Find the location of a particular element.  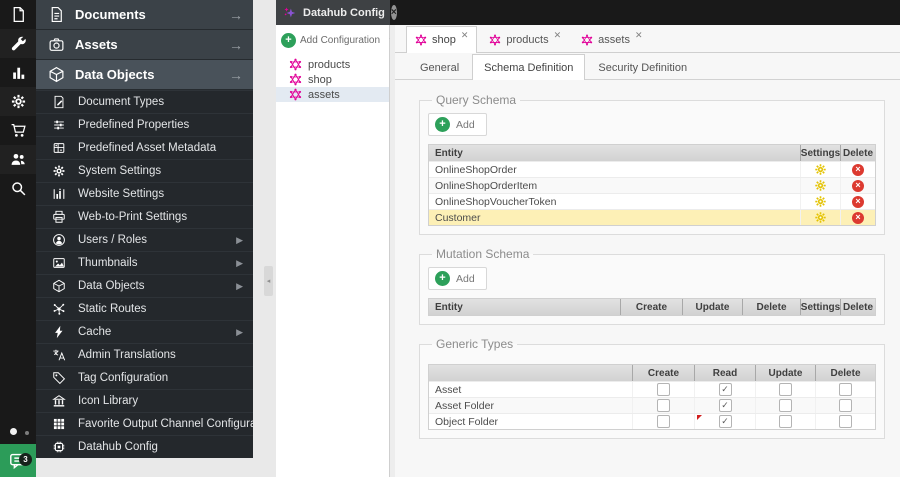

mutation-schema-add-button: + Add is located at coordinates (457, 278).